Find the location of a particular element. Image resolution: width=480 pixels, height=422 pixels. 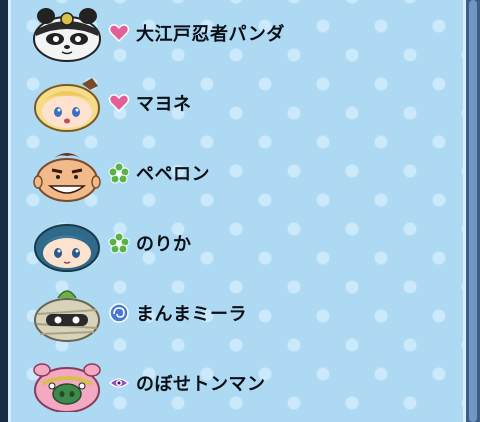

blonde-girl-icon is located at coordinates (67, 105).